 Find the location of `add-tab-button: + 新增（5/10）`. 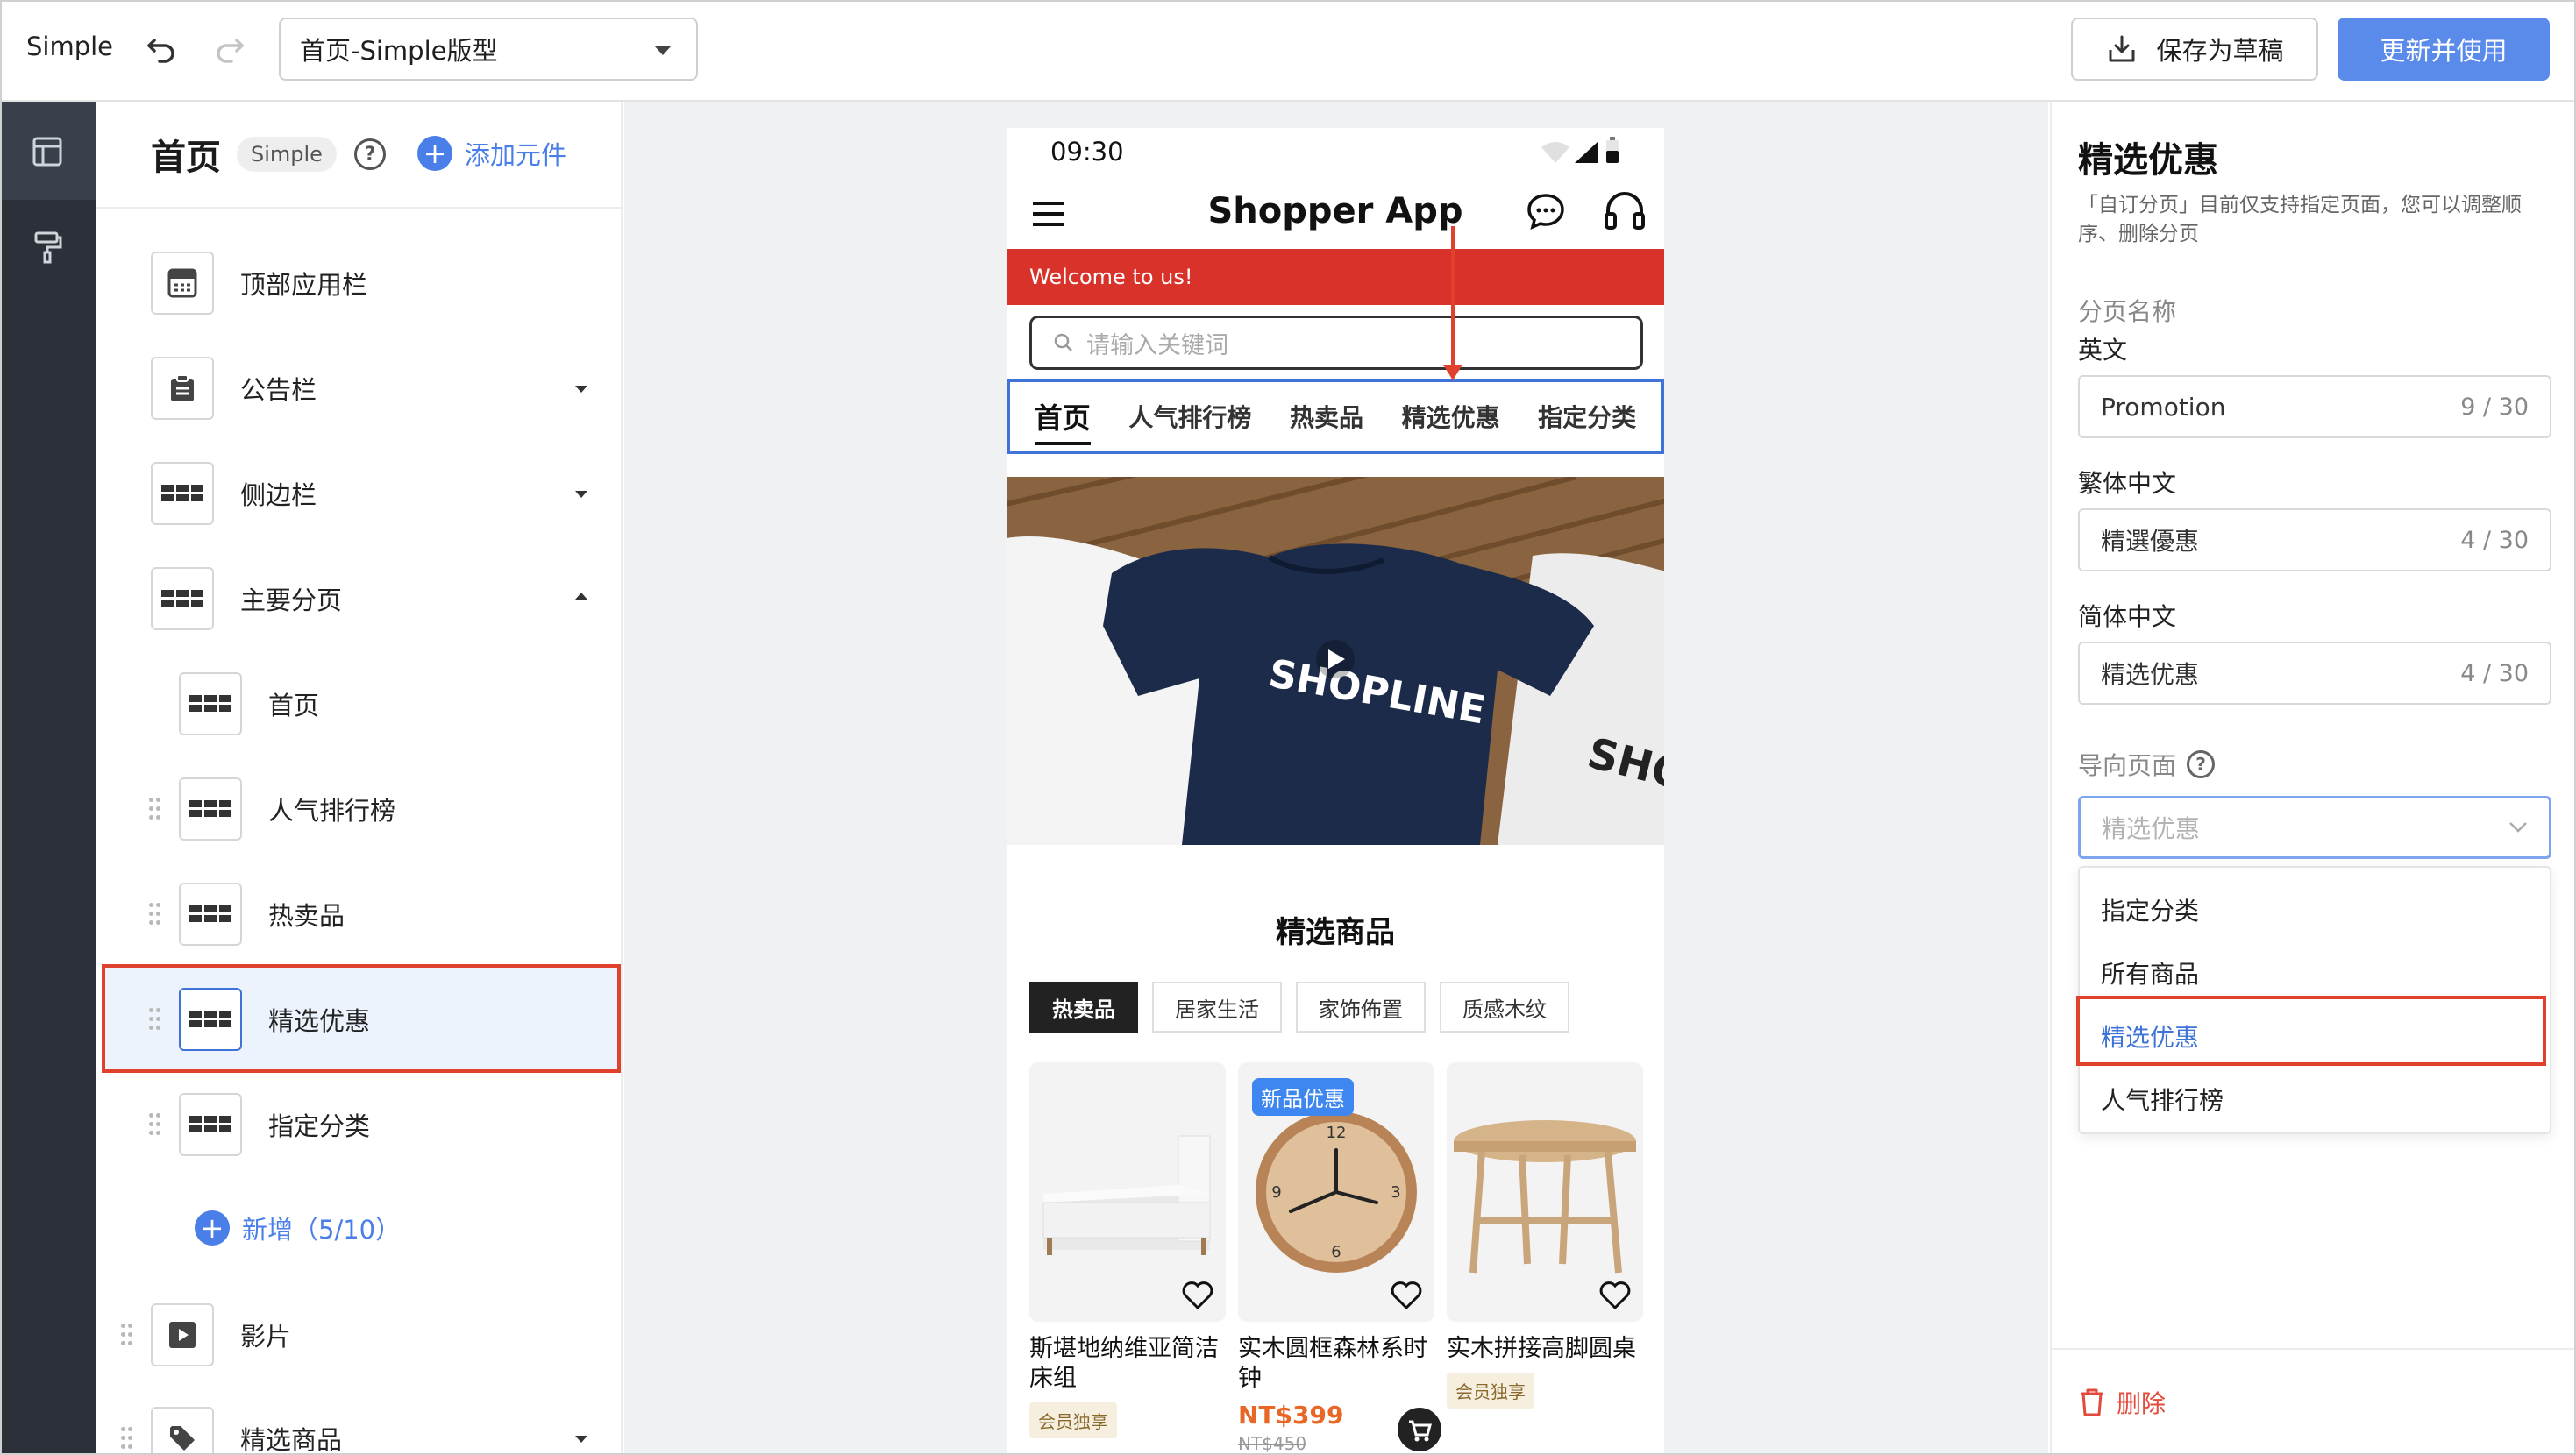

add-tab-button: + 新增（5/10） is located at coordinates (298, 1228).